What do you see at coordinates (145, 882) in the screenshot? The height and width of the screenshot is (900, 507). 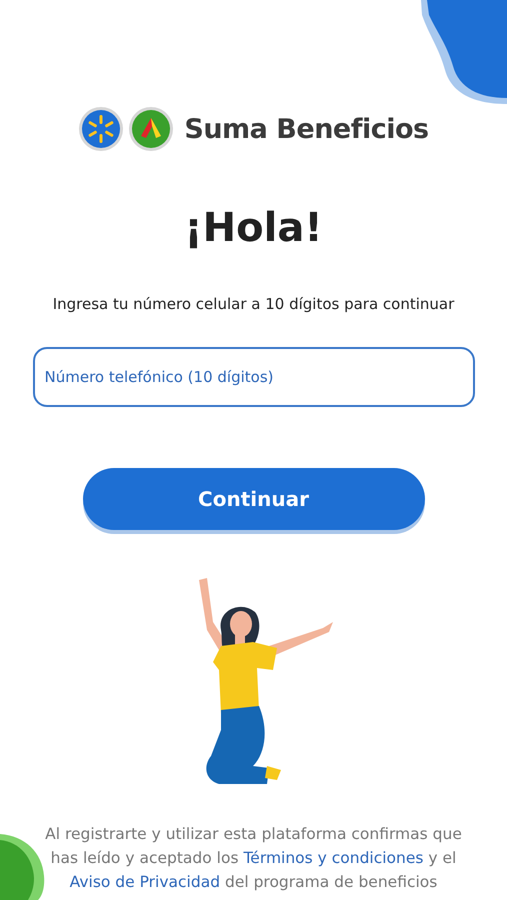 I see `terms-link: Aviso de Privacidad` at bounding box center [145, 882].